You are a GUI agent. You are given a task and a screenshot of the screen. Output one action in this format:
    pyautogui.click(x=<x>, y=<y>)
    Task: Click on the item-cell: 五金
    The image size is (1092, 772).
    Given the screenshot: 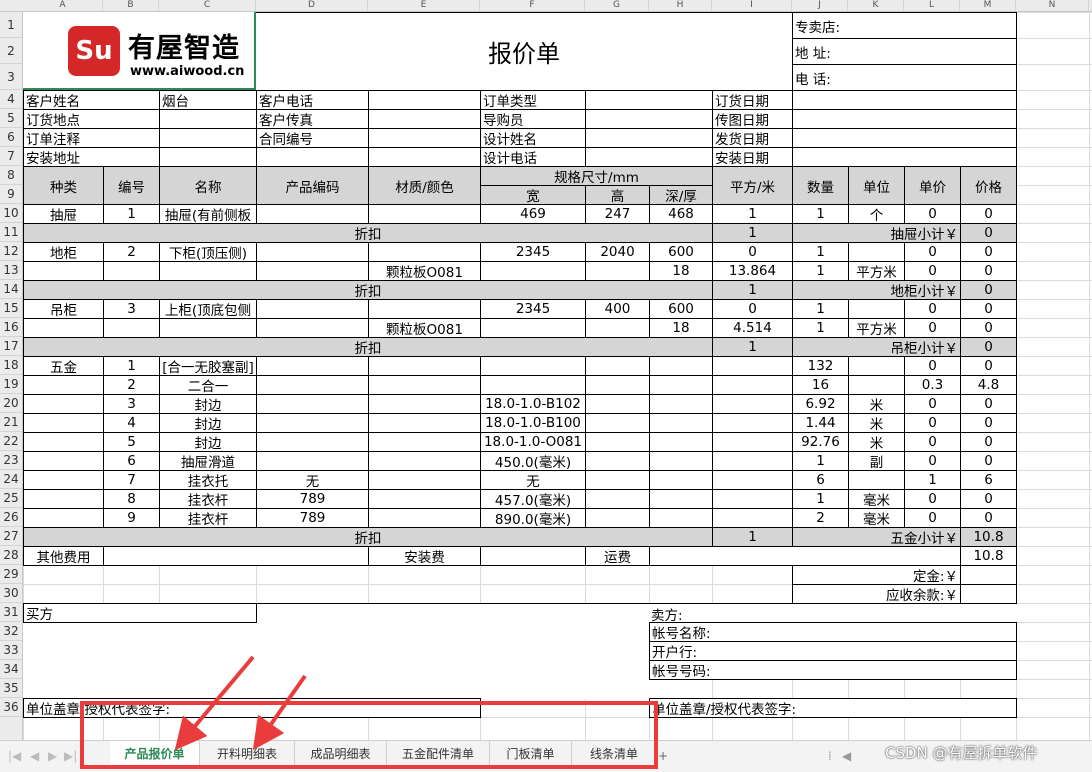 What is the action you would take?
    pyautogui.click(x=63, y=366)
    